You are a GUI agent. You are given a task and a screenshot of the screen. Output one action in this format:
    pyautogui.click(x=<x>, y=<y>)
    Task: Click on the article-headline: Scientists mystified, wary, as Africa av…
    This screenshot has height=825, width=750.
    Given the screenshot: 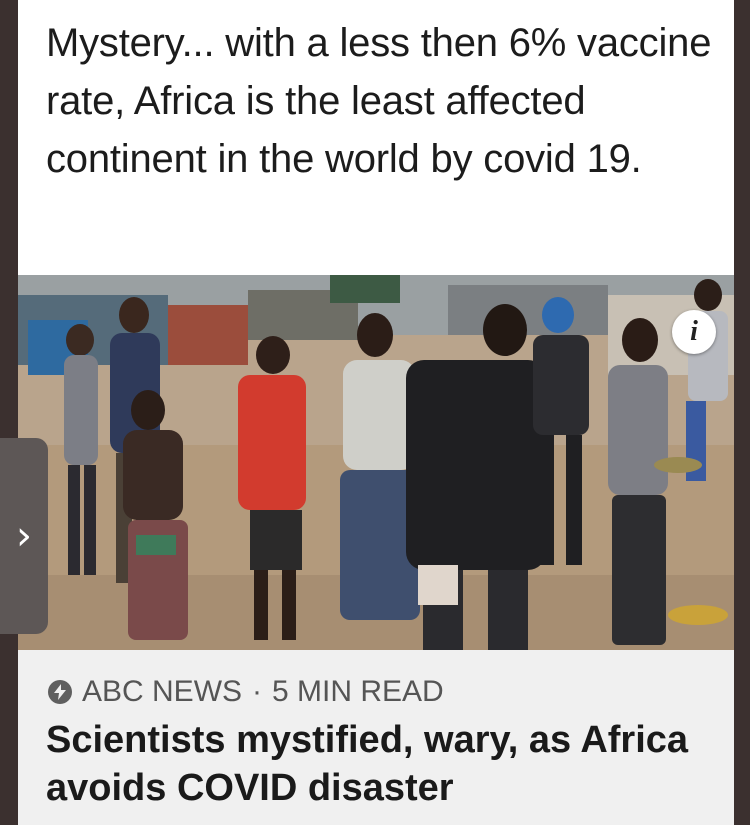 What is the action you would take?
    pyautogui.click(x=376, y=764)
    